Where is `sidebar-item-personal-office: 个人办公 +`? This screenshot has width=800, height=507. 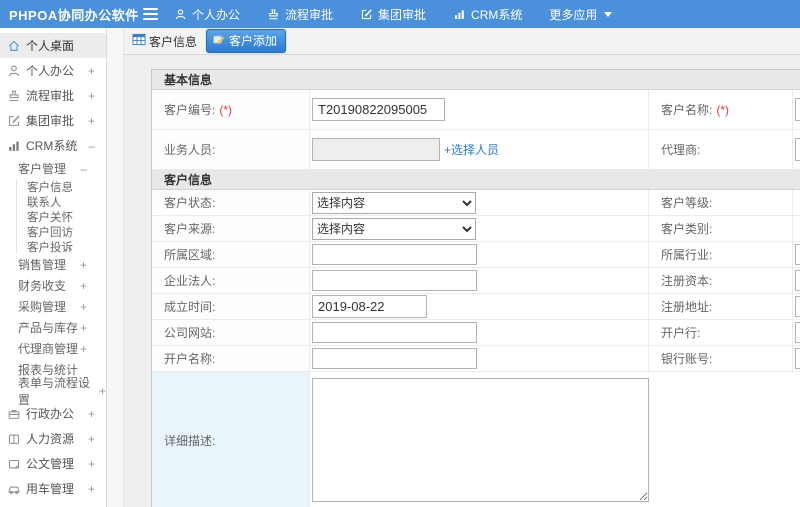
sidebar-item-personal-office: 个人办公 + is located at coordinates (53, 70).